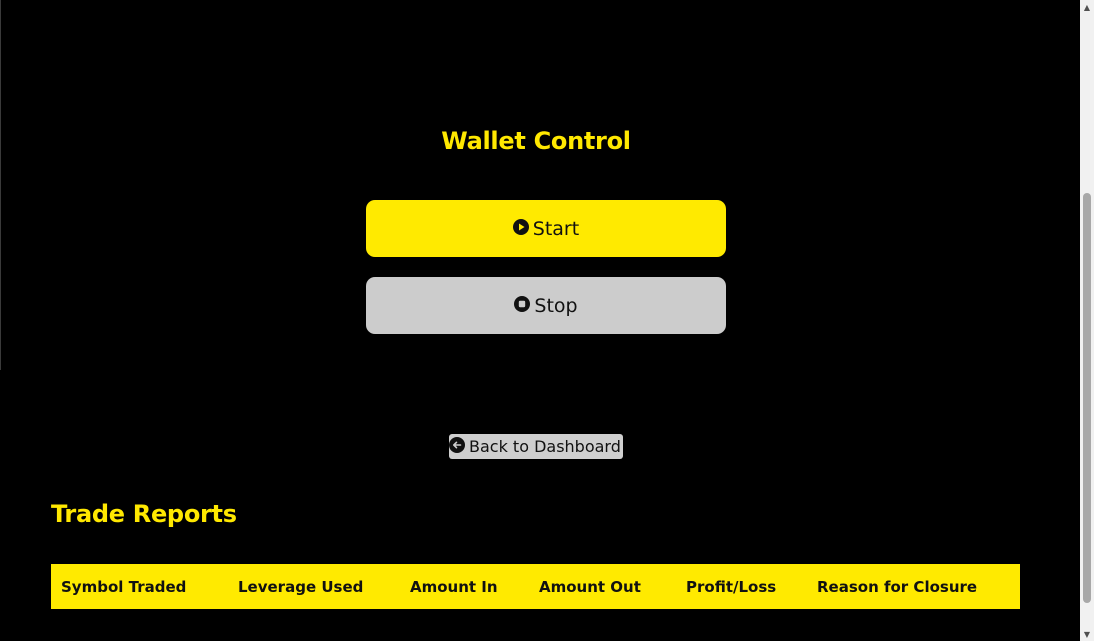  What do you see at coordinates (731, 586) in the screenshot?
I see `column-header-profit-loss: Profit/Loss` at bounding box center [731, 586].